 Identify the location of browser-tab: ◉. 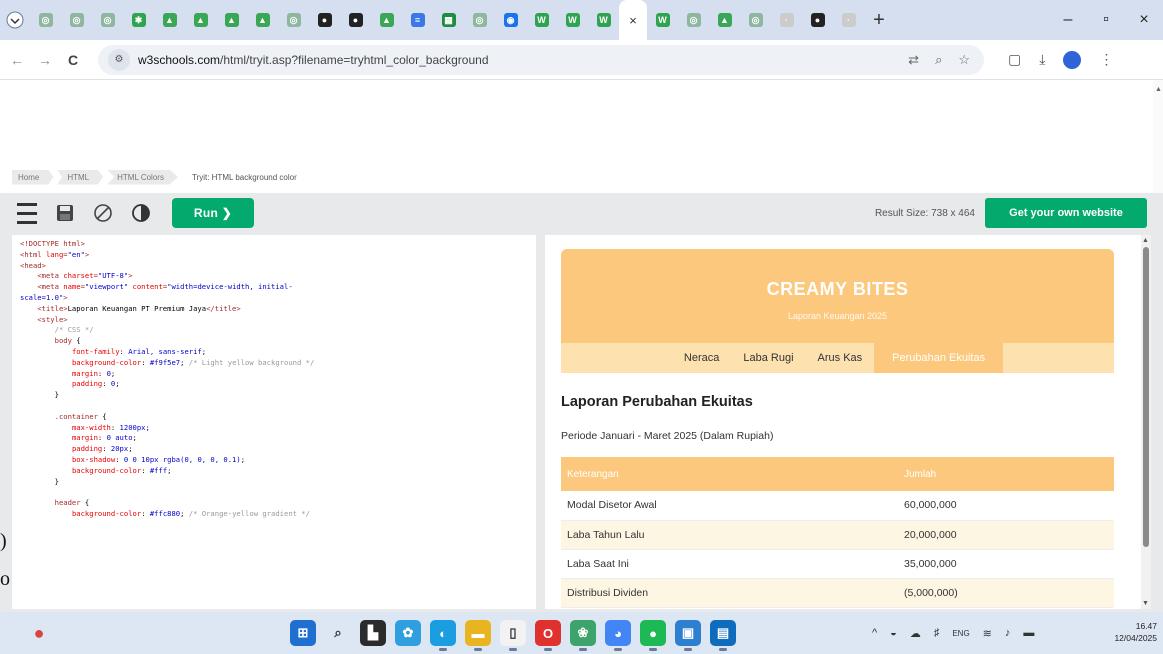
(510, 20).